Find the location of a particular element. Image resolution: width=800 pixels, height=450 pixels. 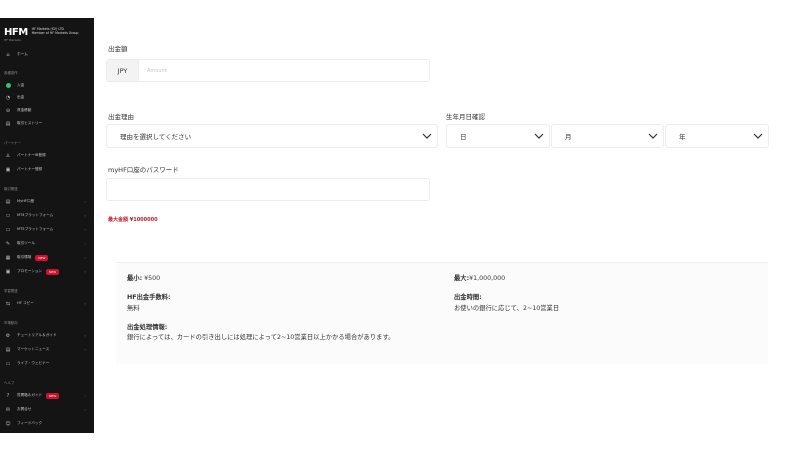

sidebar-item-contact: ✉ お問合せ › is located at coordinates (47, 409).